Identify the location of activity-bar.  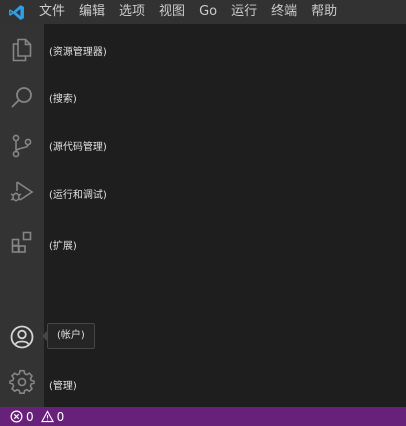
(22, 215).